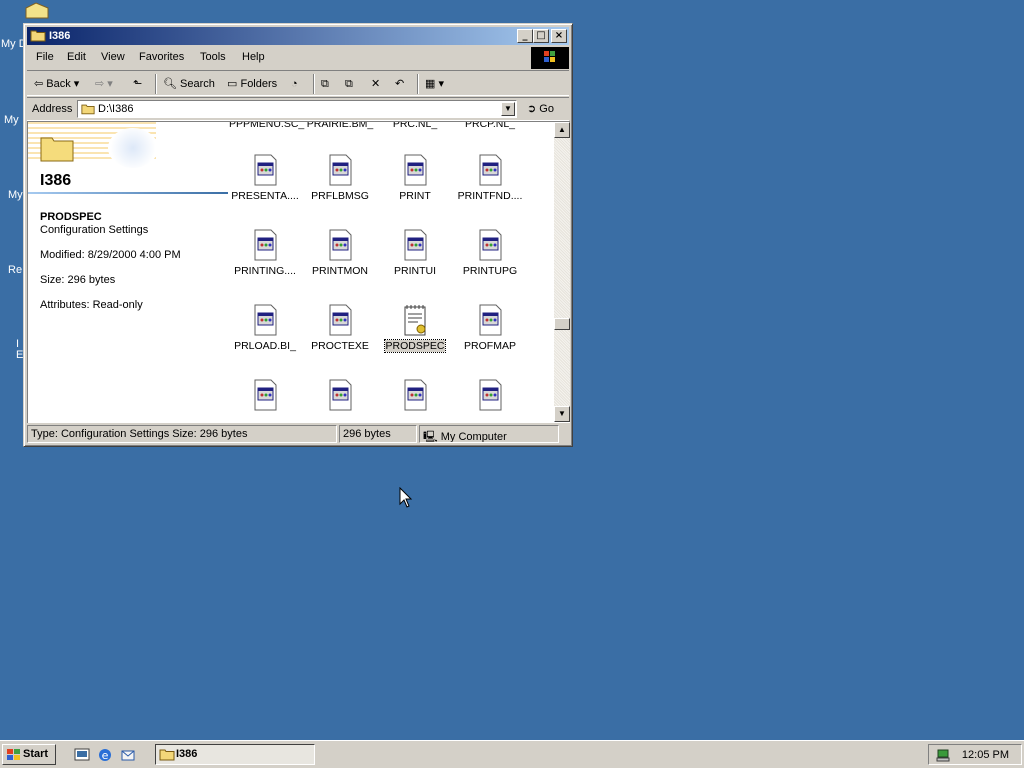 Image resolution: width=1024 pixels, height=768 pixels. I want to click on address-bar: Address D:\I386 ▼ ➲ Go, so click(298, 109).